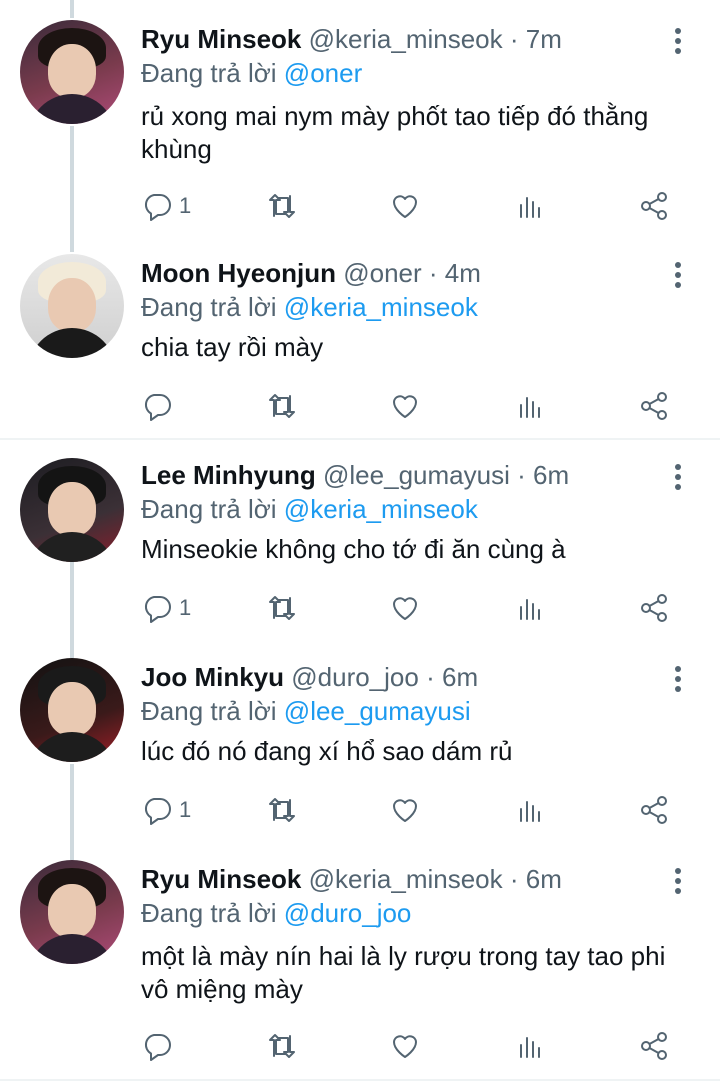 This screenshot has height=1083, width=720. Describe the element at coordinates (323, 73) in the screenshot. I see `mention-link: @oner` at that location.